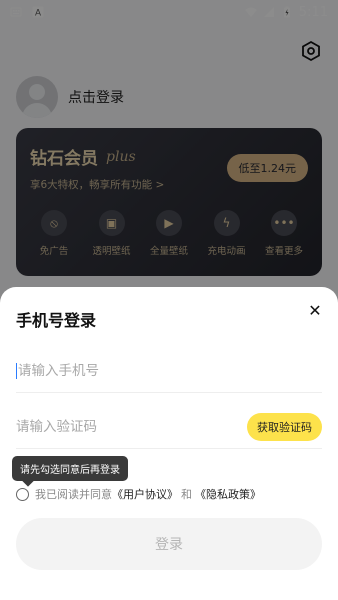 Image resolution: width=338 pixels, height=600 pixels. What do you see at coordinates (56, 320) in the screenshot?
I see `sheet-title: 手机号登录` at bounding box center [56, 320].